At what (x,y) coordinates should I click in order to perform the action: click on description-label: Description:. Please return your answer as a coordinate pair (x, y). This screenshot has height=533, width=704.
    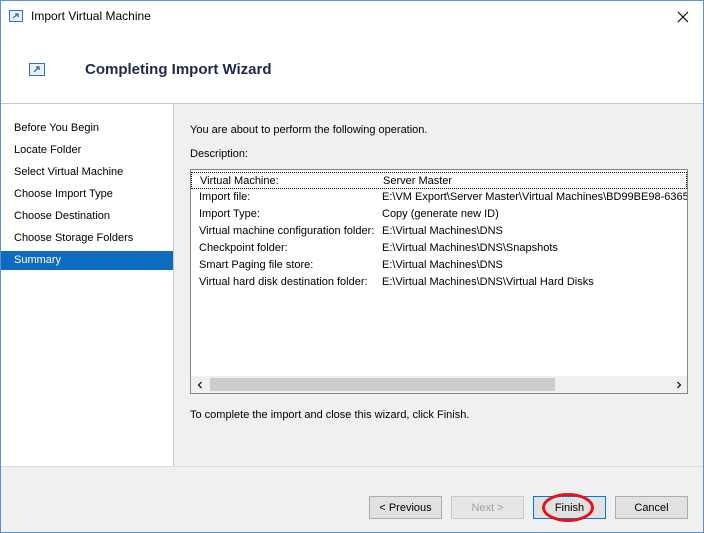
    Looking at the image, I should click on (219, 154).